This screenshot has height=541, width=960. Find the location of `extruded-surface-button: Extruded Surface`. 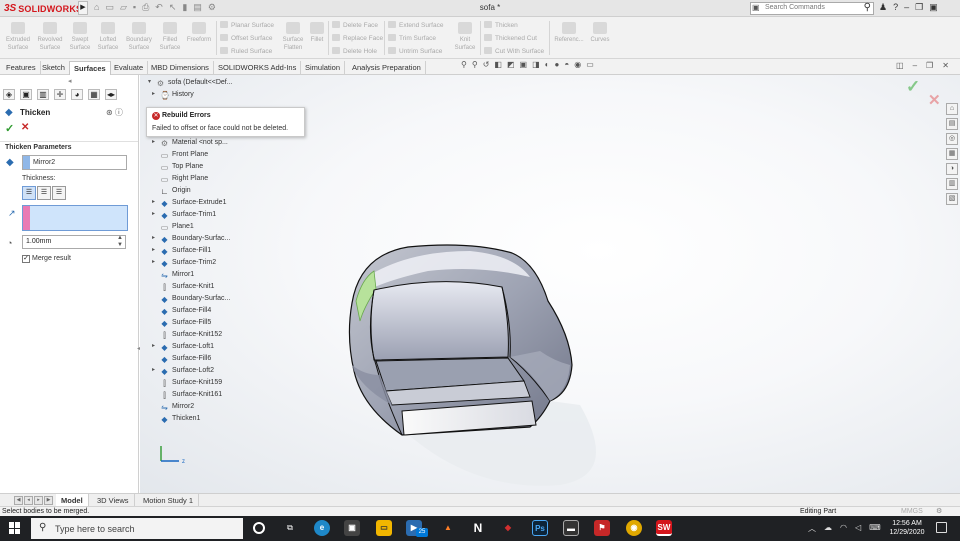

extruded-surface-button: Extruded Surface is located at coordinates (18, 37).